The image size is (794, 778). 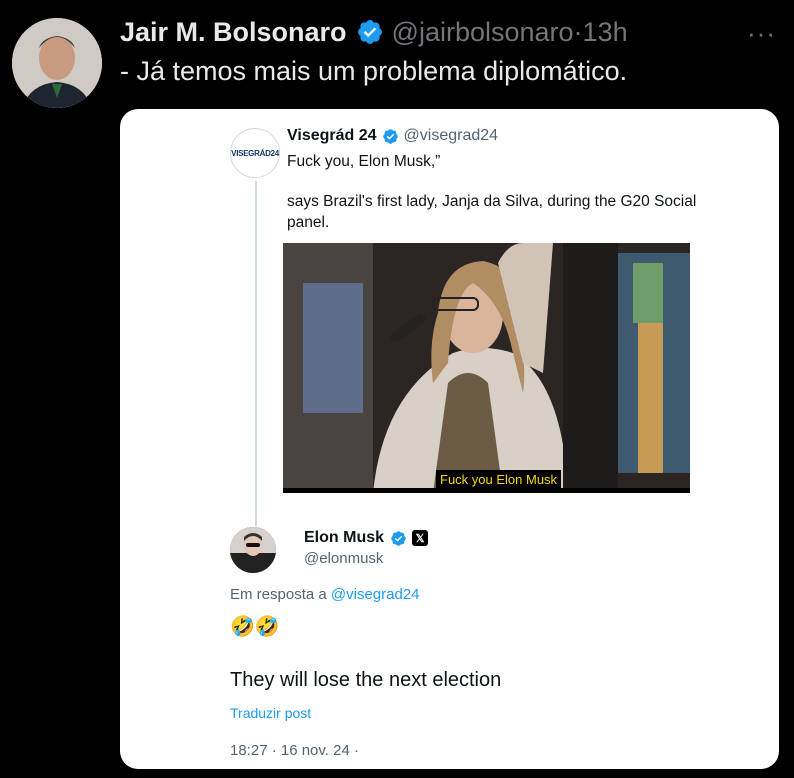 I want to click on reply-to-link: @visegrad24, so click(x=375, y=594).